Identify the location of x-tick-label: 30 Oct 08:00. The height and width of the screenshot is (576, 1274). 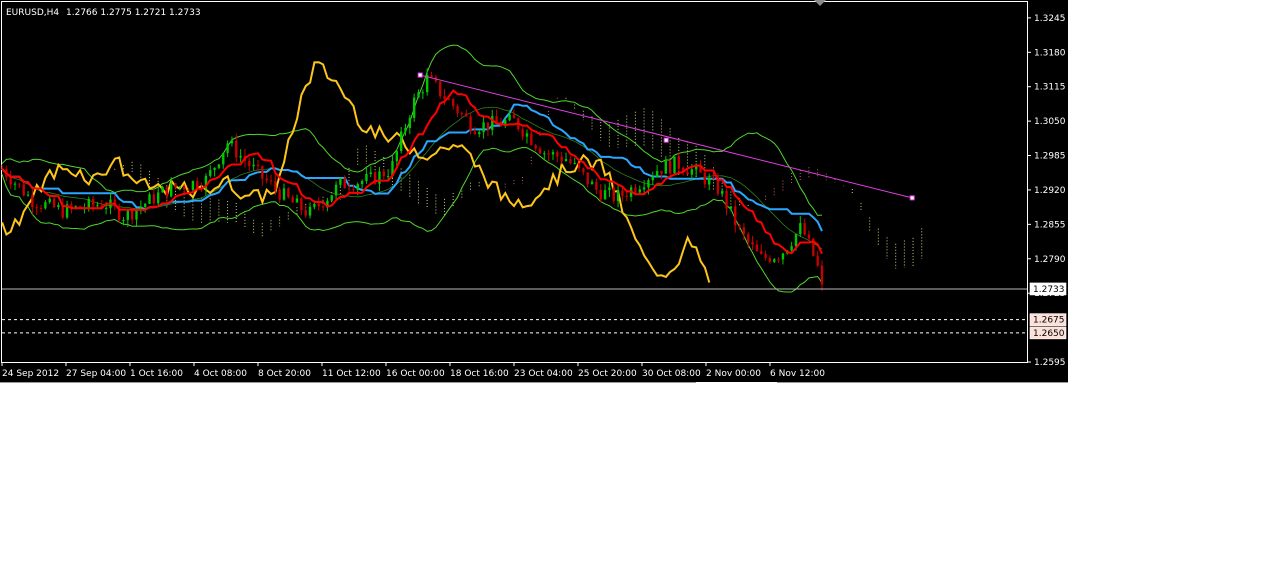
(671, 374).